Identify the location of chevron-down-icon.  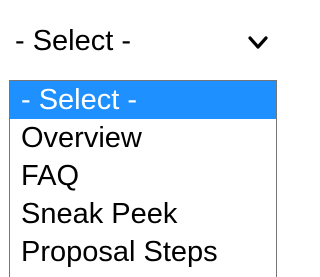
(258, 43).